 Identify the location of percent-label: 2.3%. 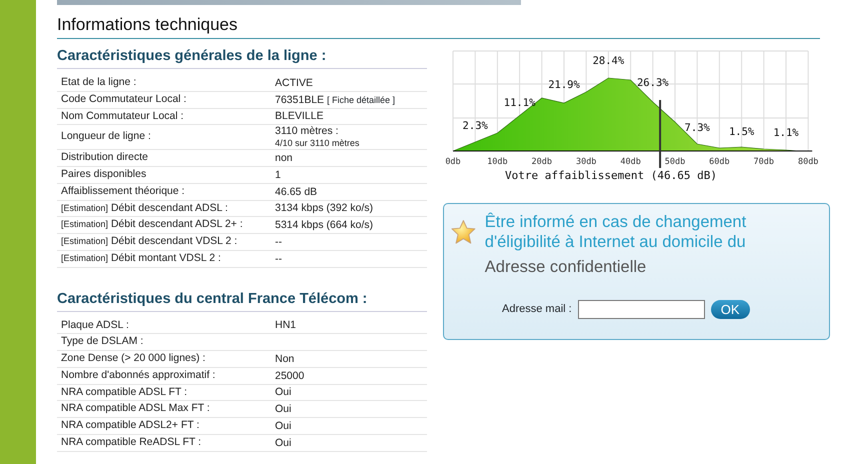
(475, 126).